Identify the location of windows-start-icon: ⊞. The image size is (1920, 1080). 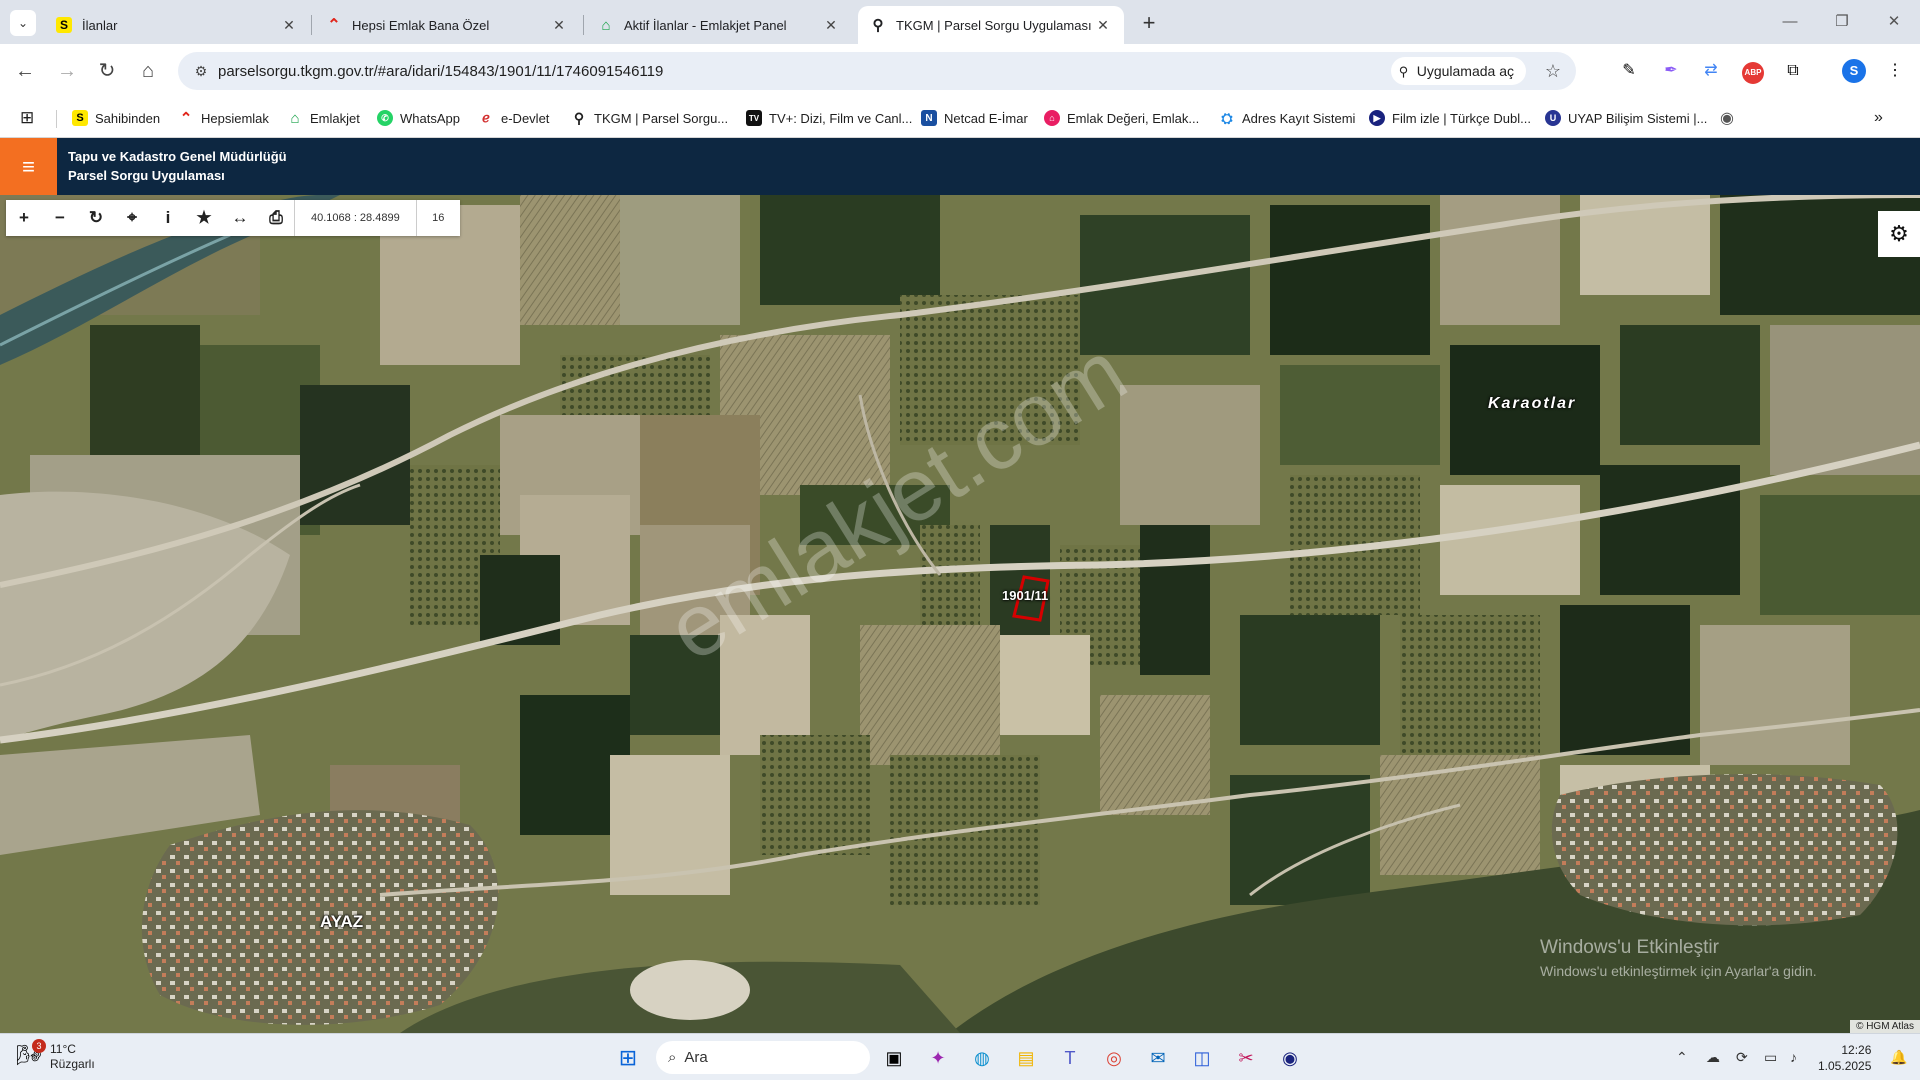
(628, 1058).